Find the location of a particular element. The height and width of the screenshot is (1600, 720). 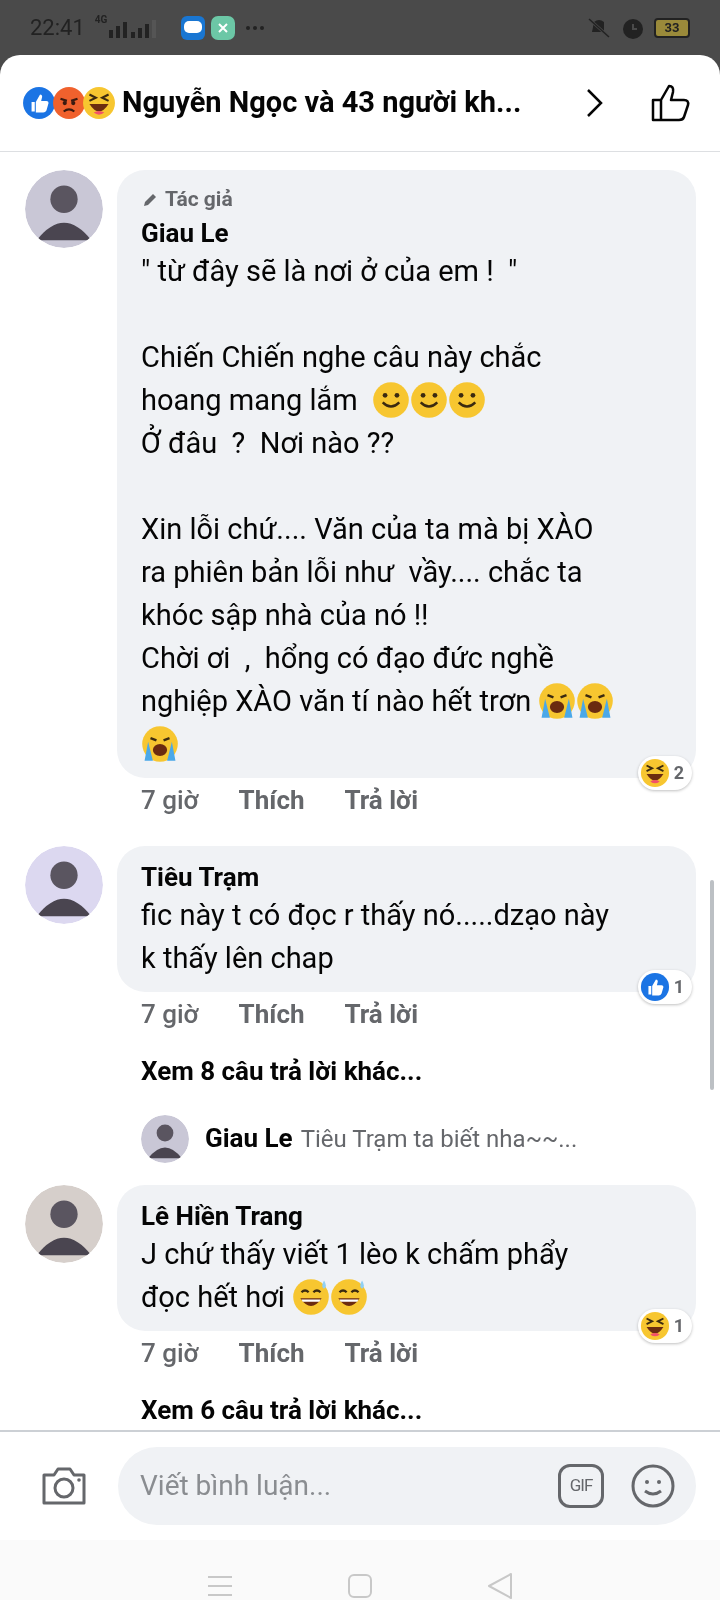

comment-text: ra phiên bản lỗi như vầy.... chắc ta is located at coordinates (362, 572).